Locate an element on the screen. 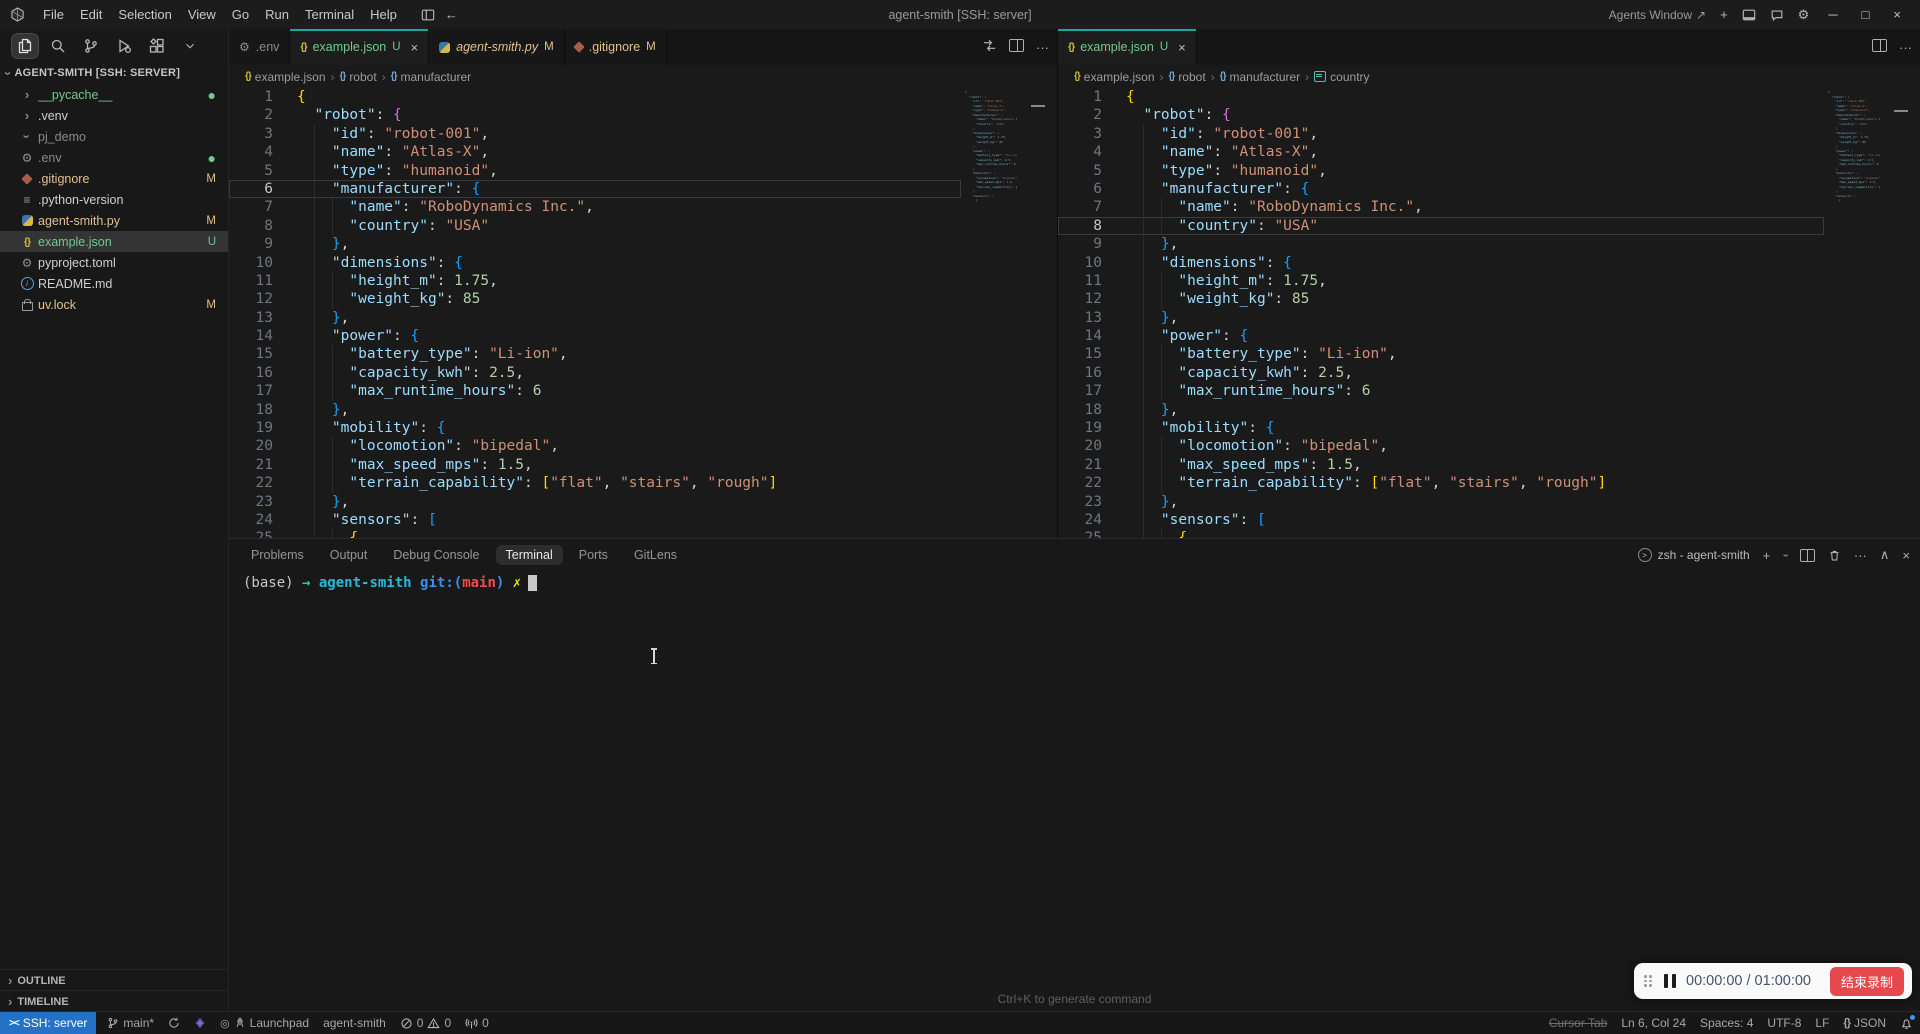 The height and width of the screenshot is (1034, 1920). stop-recording-button: 结束录制 is located at coordinates (1866, 981).